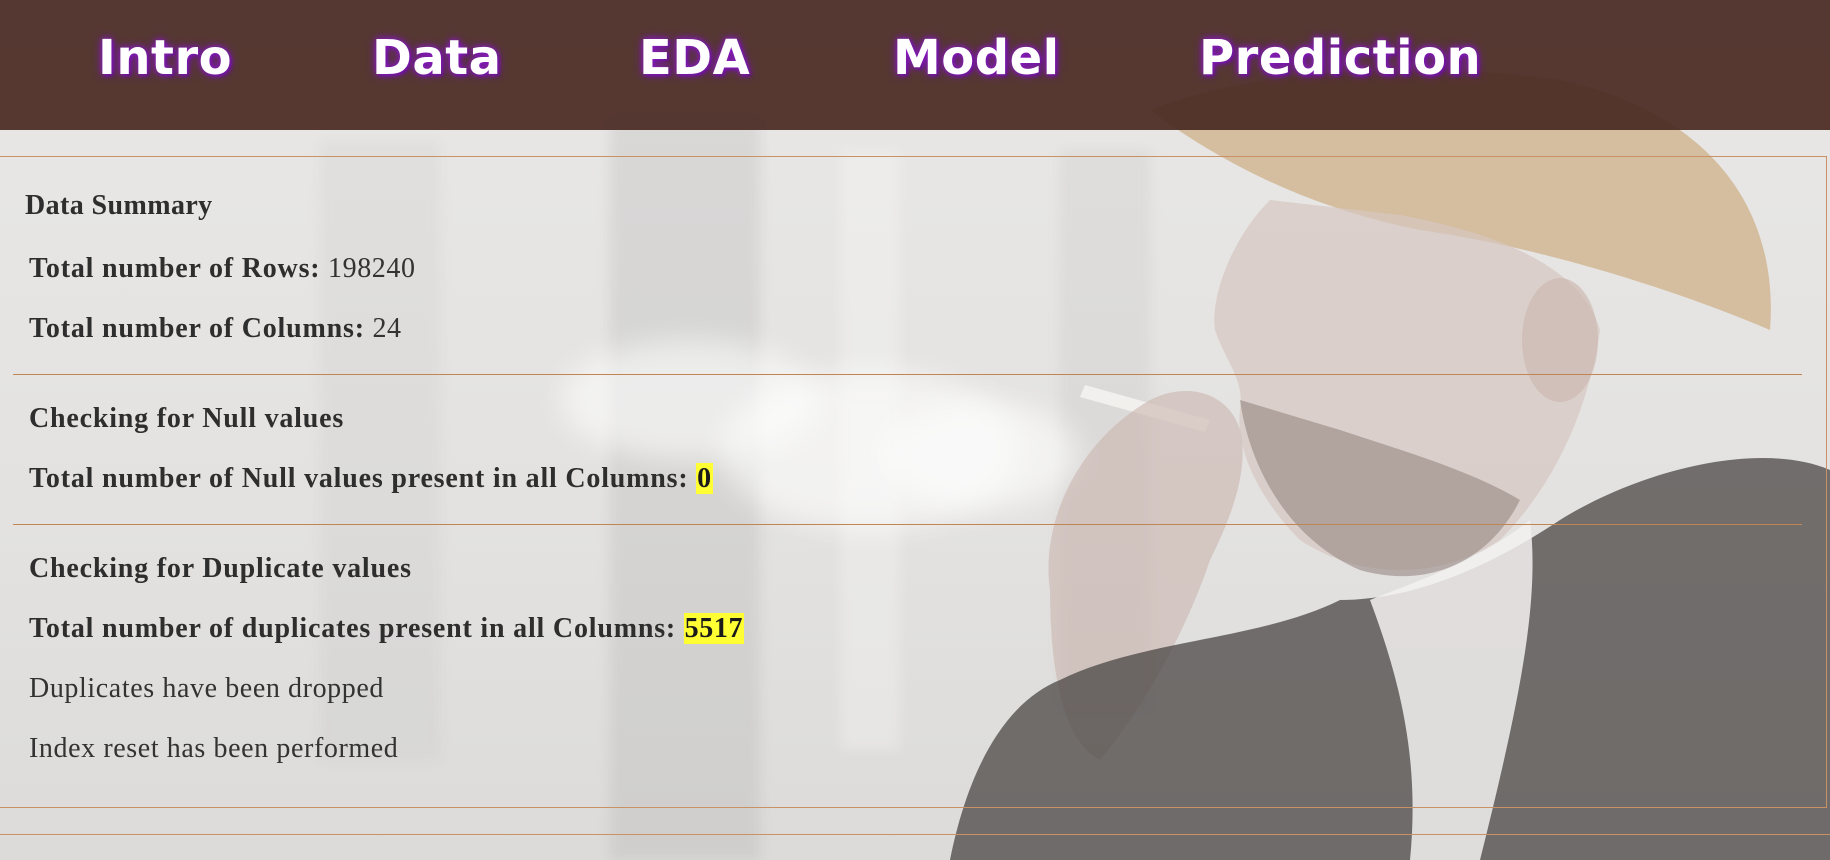 Image resolution: width=1830 pixels, height=860 pixels. Describe the element at coordinates (197, 328) in the screenshot. I see `columns-count-label: Total number of Columns:` at that location.